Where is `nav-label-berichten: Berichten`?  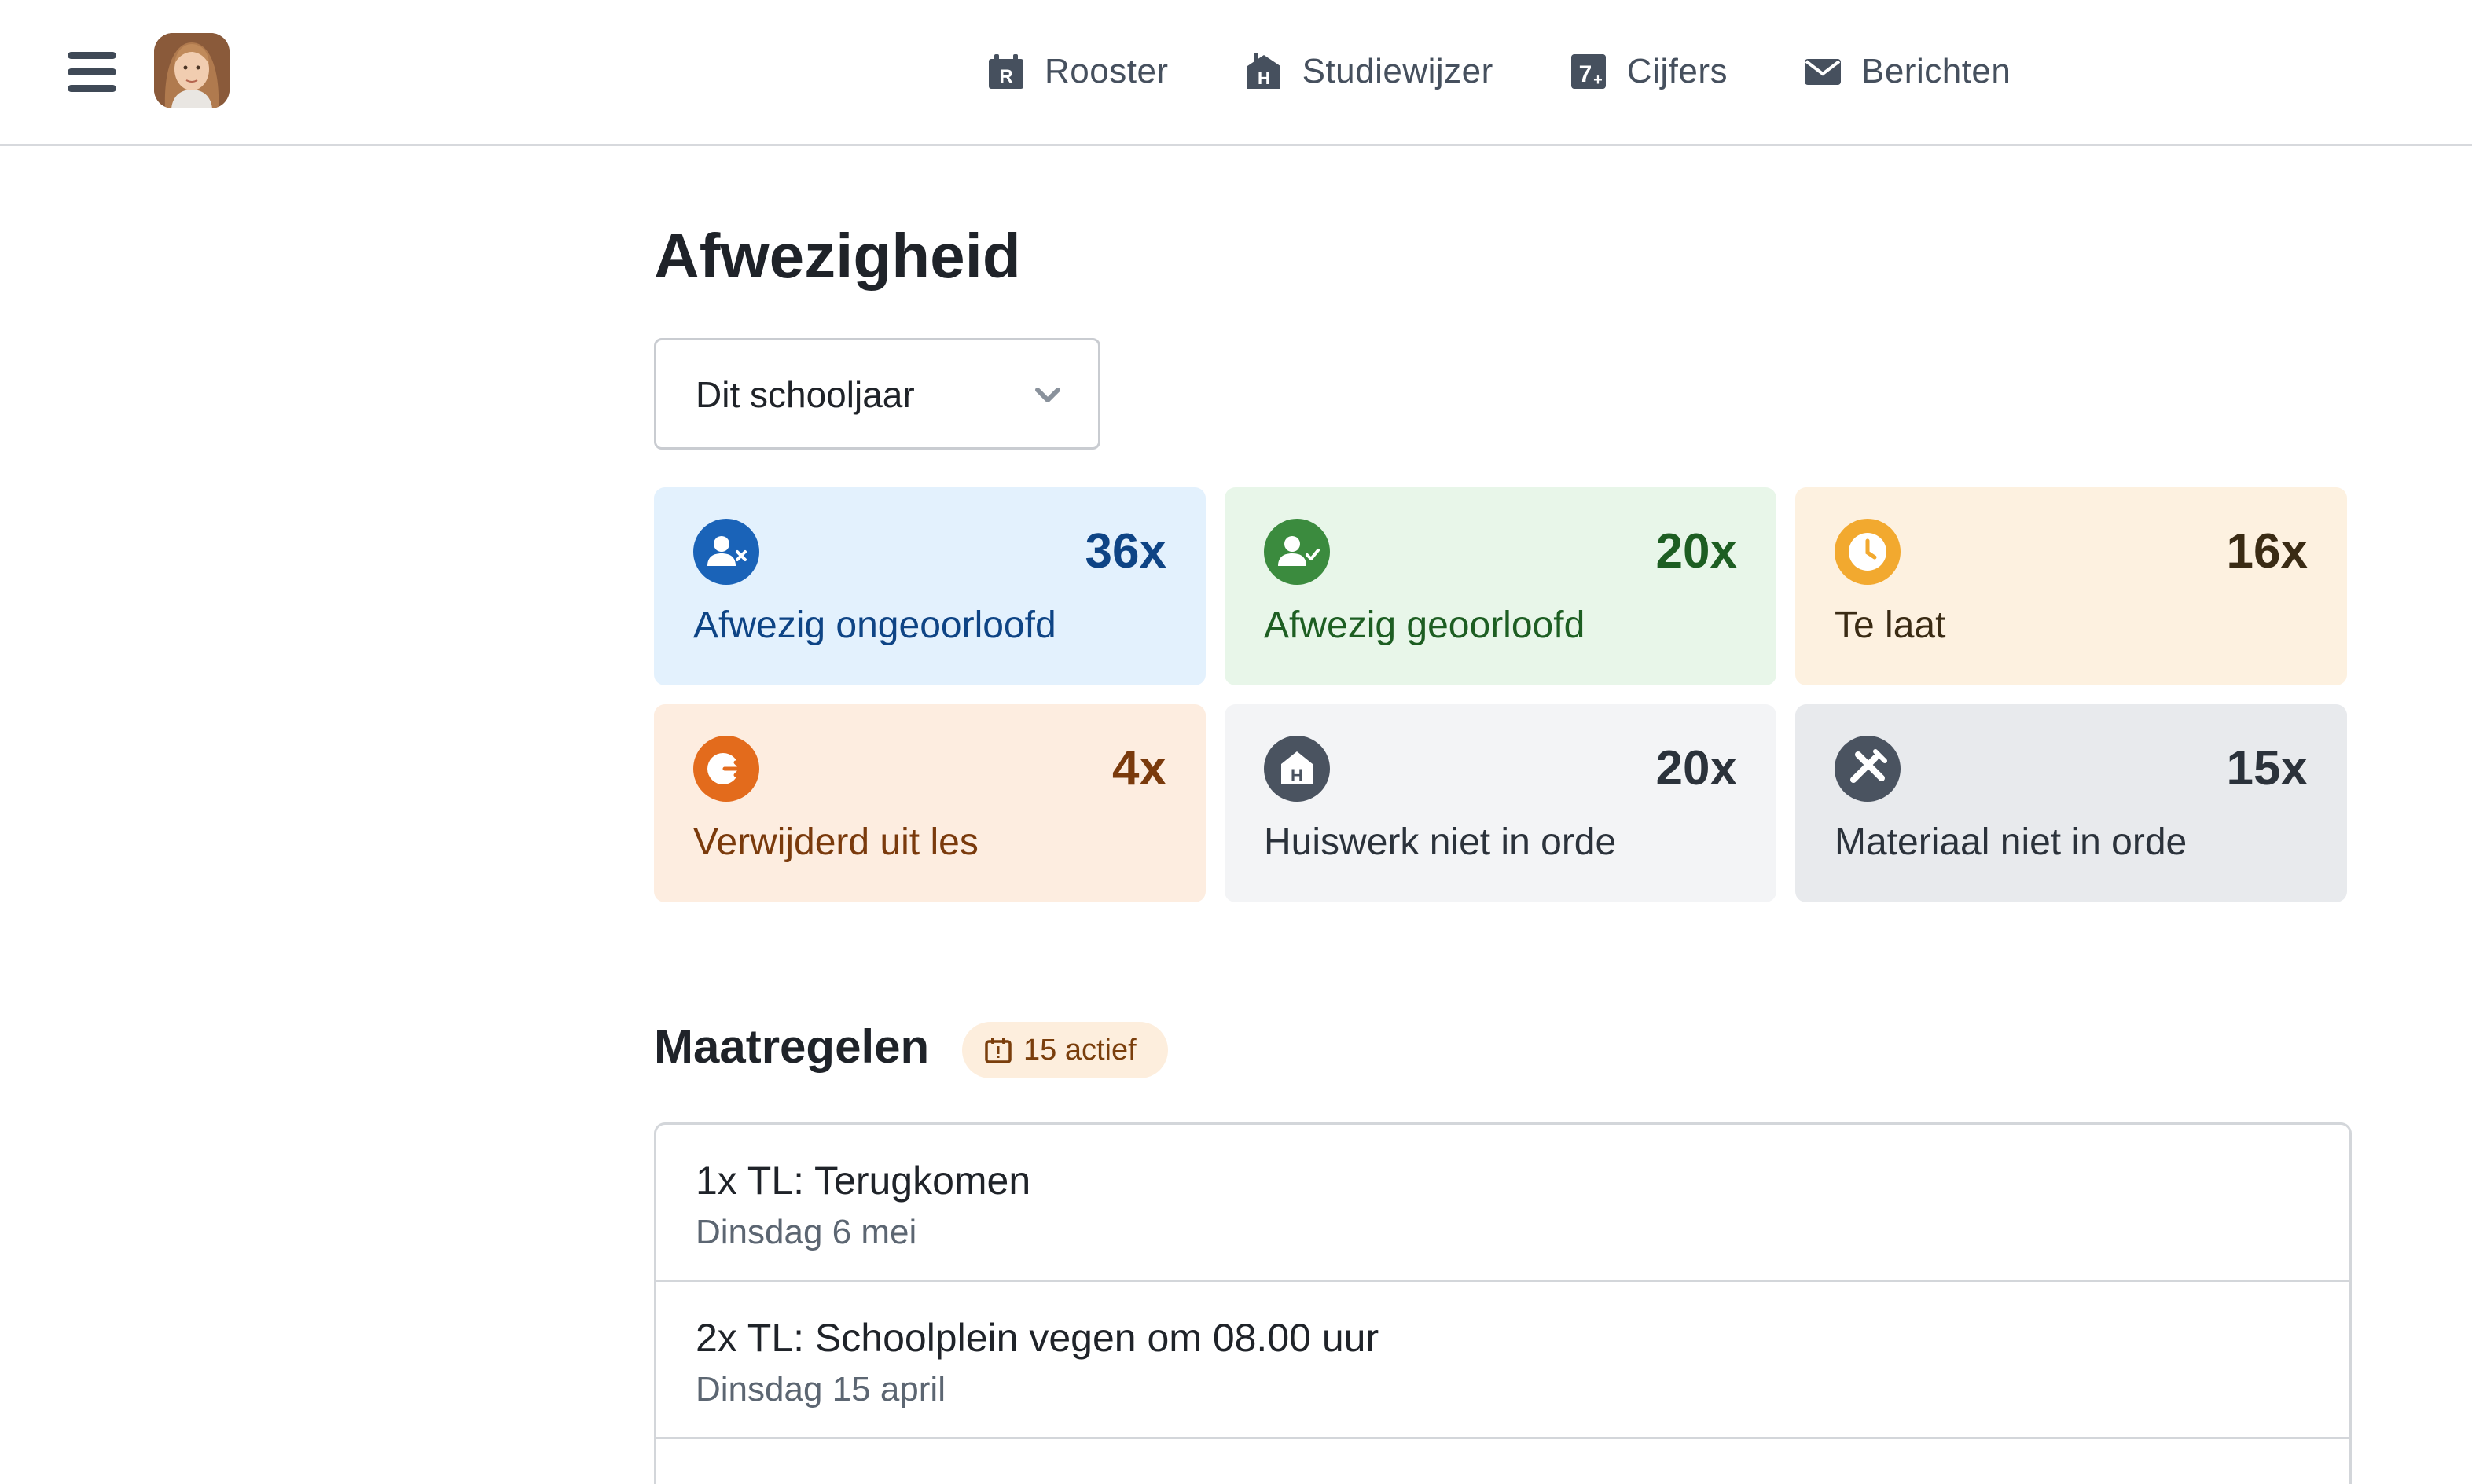 nav-label-berichten: Berichten is located at coordinates (1936, 71).